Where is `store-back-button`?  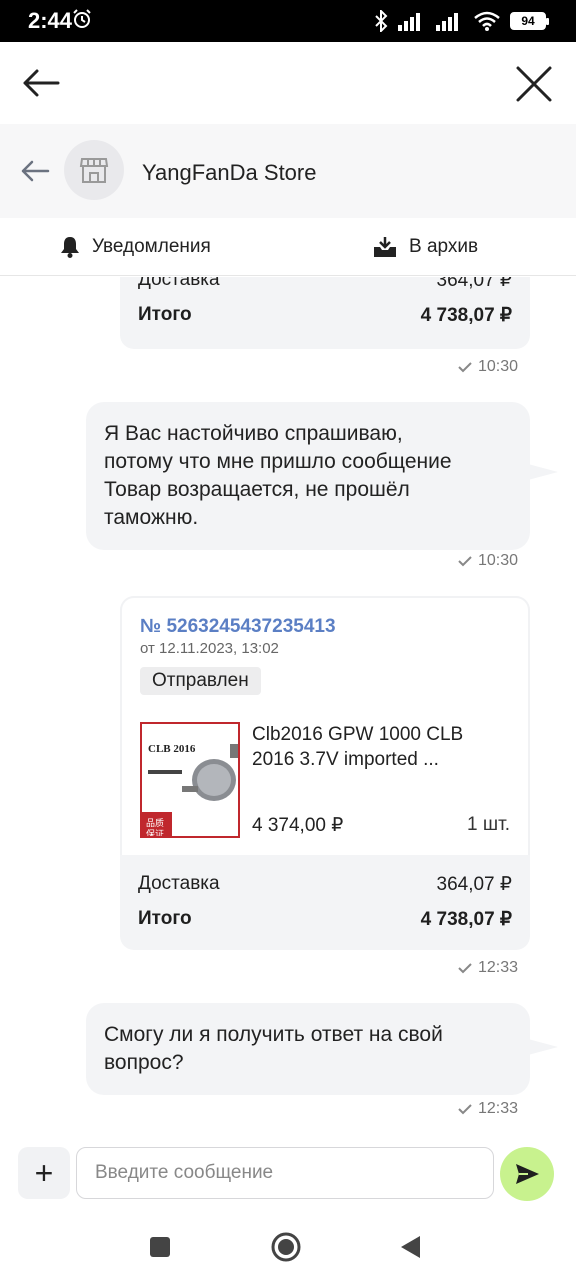 store-back-button is located at coordinates (35, 171).